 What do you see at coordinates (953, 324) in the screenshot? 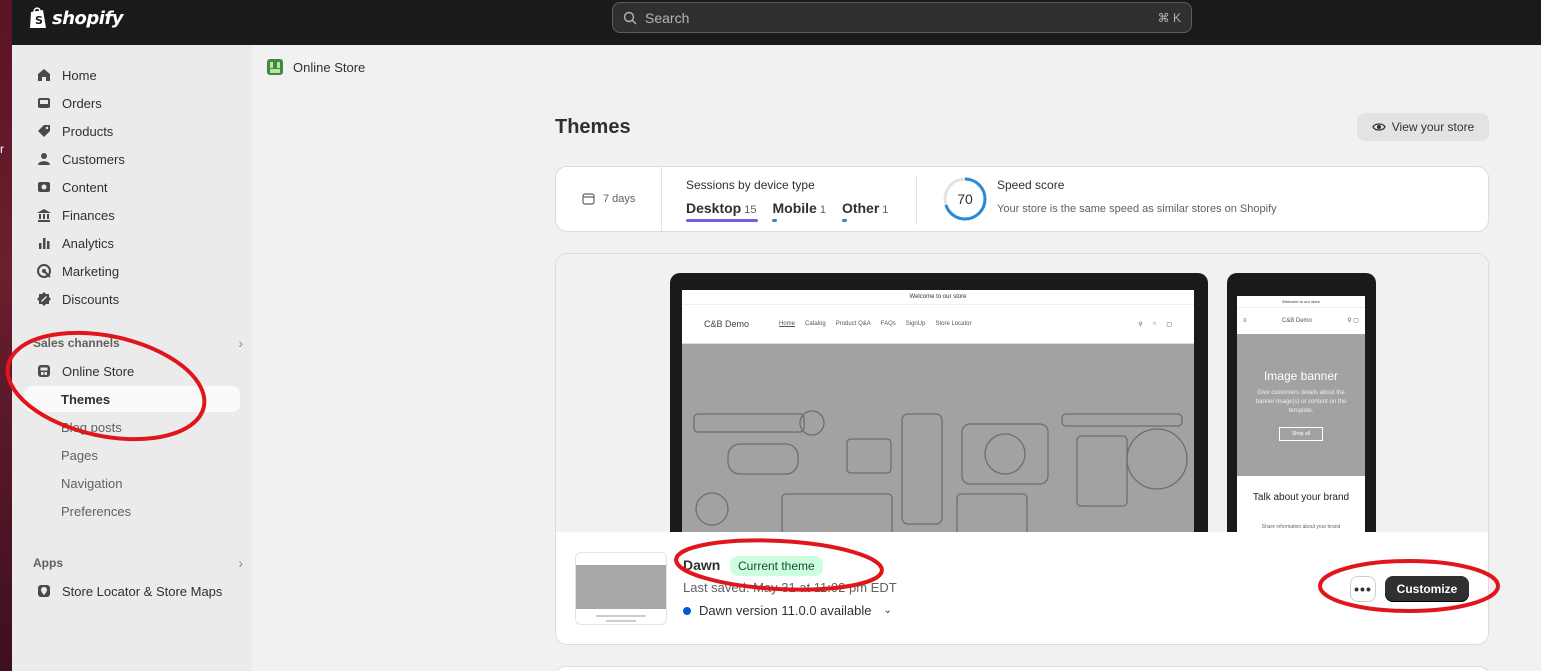
I see `preview-nav-link: Store Locator` at bounding box center [953, 324].